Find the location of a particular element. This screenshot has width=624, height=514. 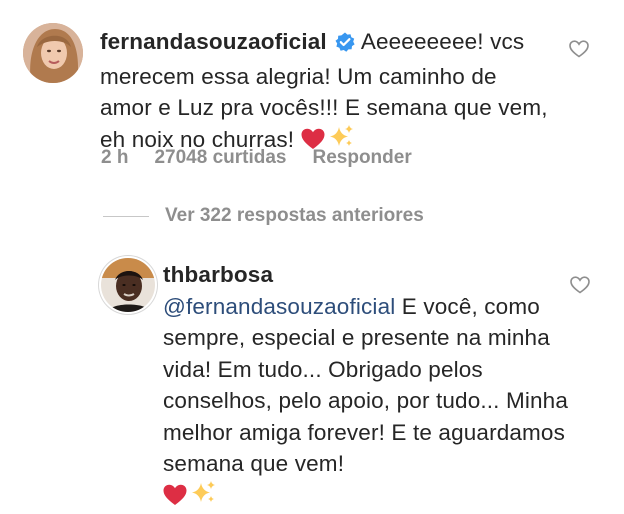

like-comment-button is located at coordinates (579, 51).